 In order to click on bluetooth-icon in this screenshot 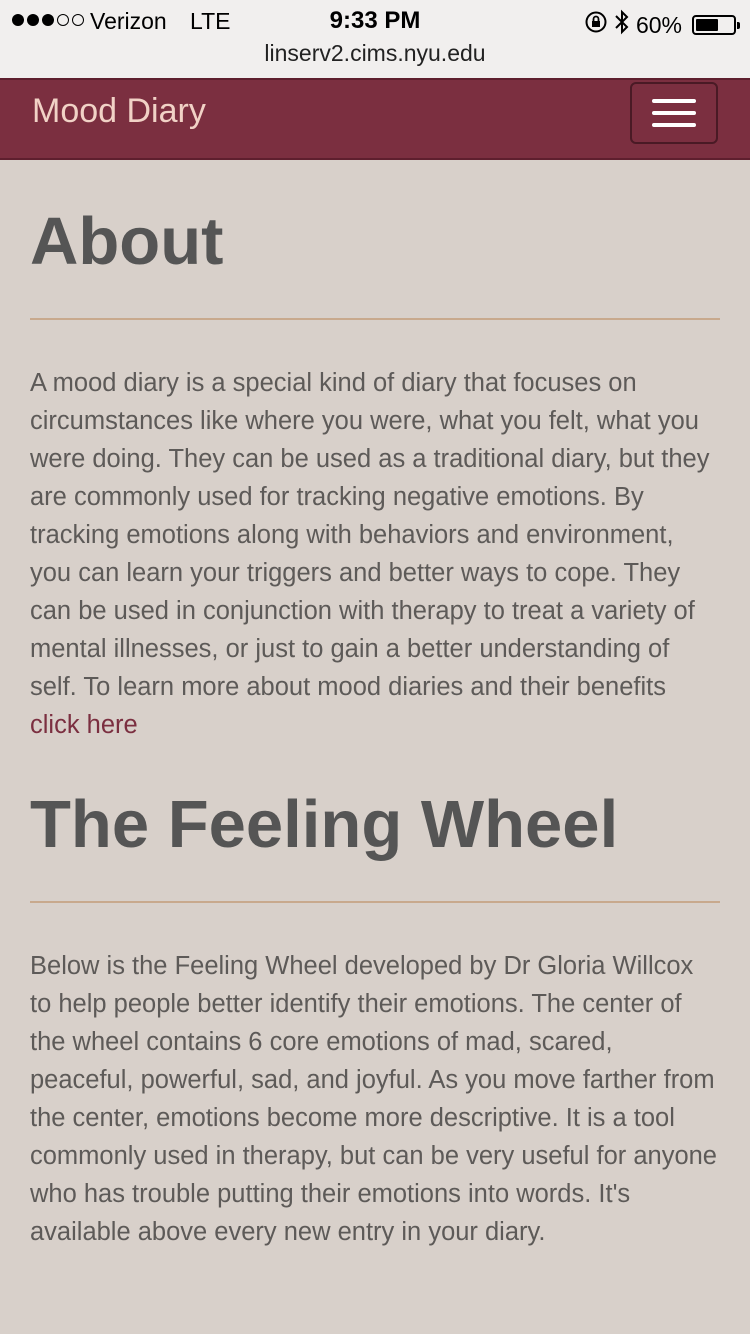, I will do `click(622, 25)`.